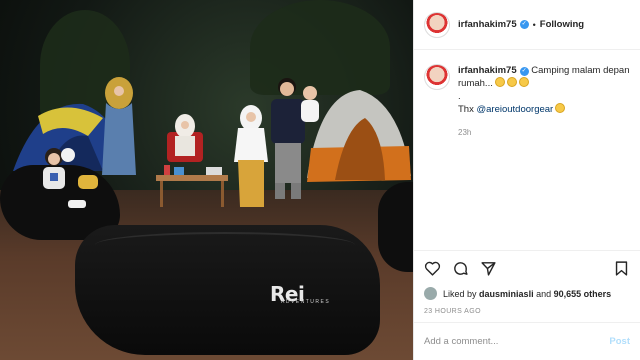 The width and height of the screenshot is (640, 360). Describe the element at coordinates (488, 268) in the screenshot. I see `share-icon` at that location.